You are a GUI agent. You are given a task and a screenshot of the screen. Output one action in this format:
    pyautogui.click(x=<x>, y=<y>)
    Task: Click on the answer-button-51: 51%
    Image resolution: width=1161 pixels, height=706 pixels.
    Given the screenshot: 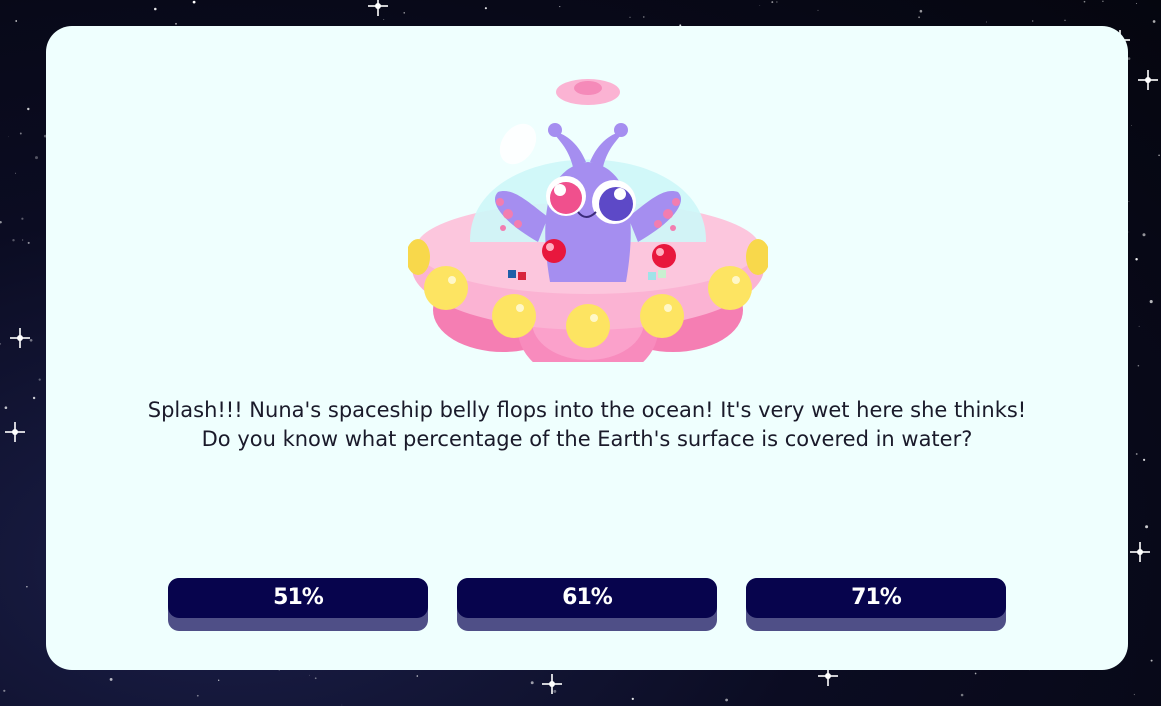 What is the action you would take?
    pyautogui.click(x=298, y=604)
    